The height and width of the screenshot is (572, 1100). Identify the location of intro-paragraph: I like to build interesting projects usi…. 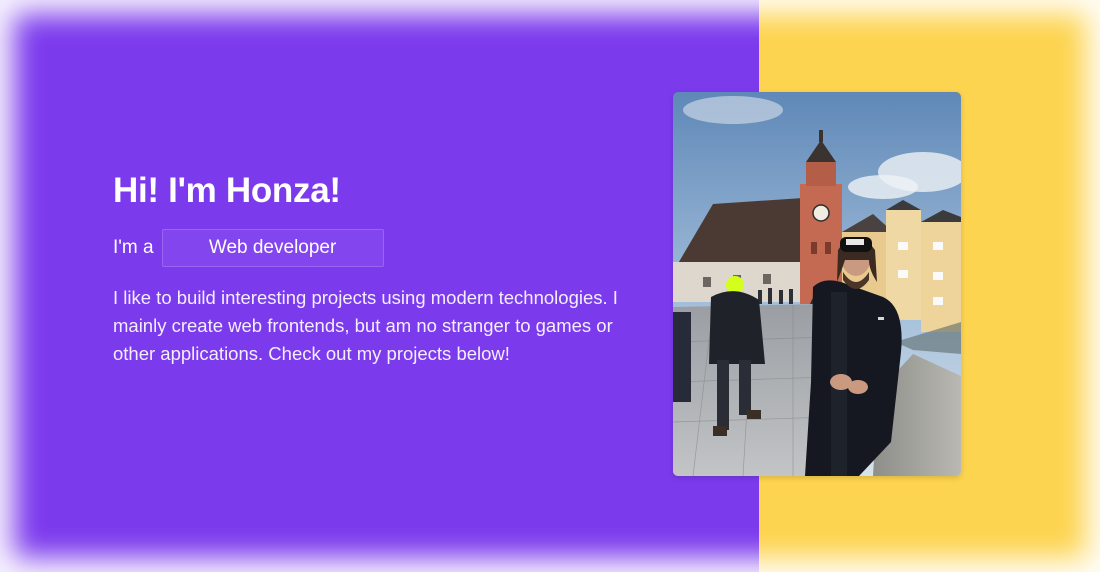
(365, 325).